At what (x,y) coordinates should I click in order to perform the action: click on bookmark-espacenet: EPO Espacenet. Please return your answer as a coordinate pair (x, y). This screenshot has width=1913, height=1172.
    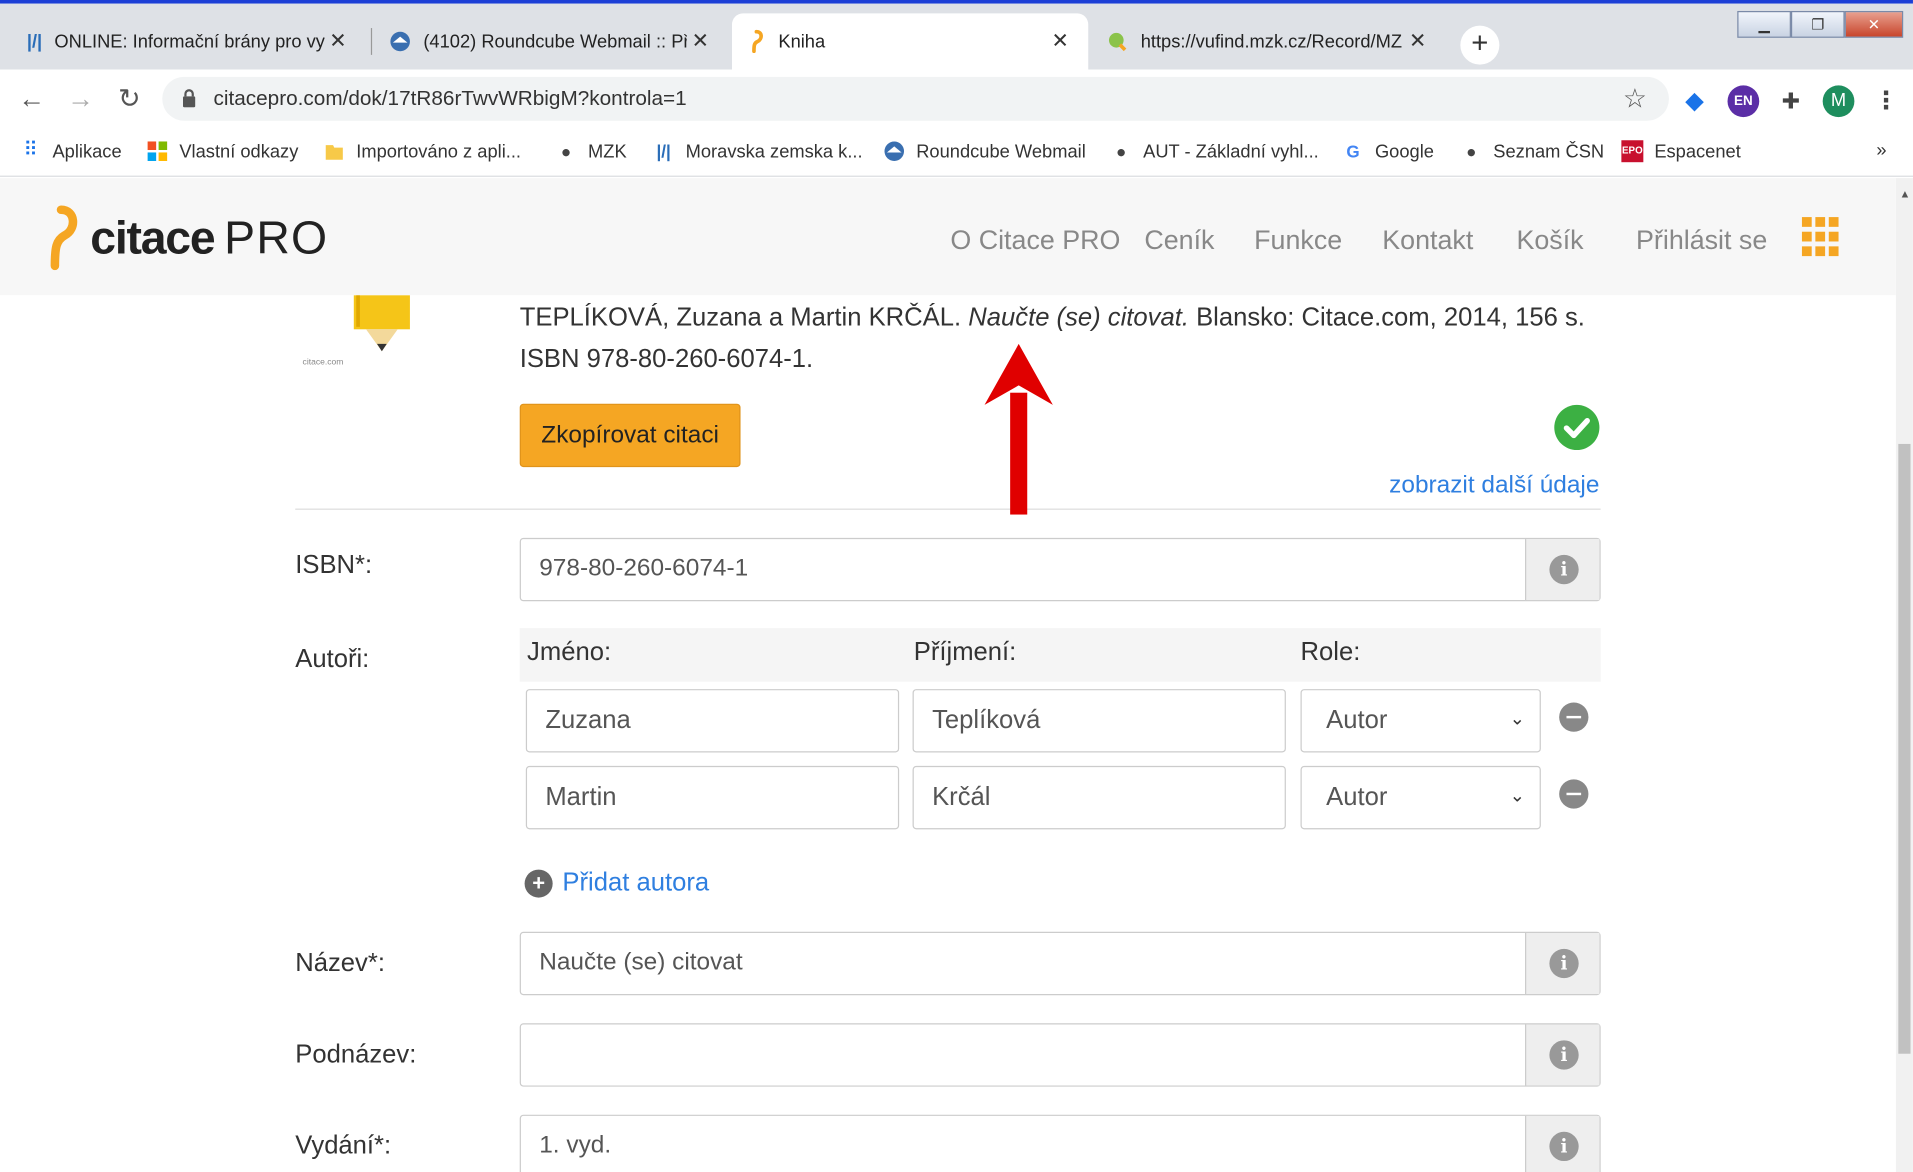
    Looking at the image, I should click on (1681, 151).